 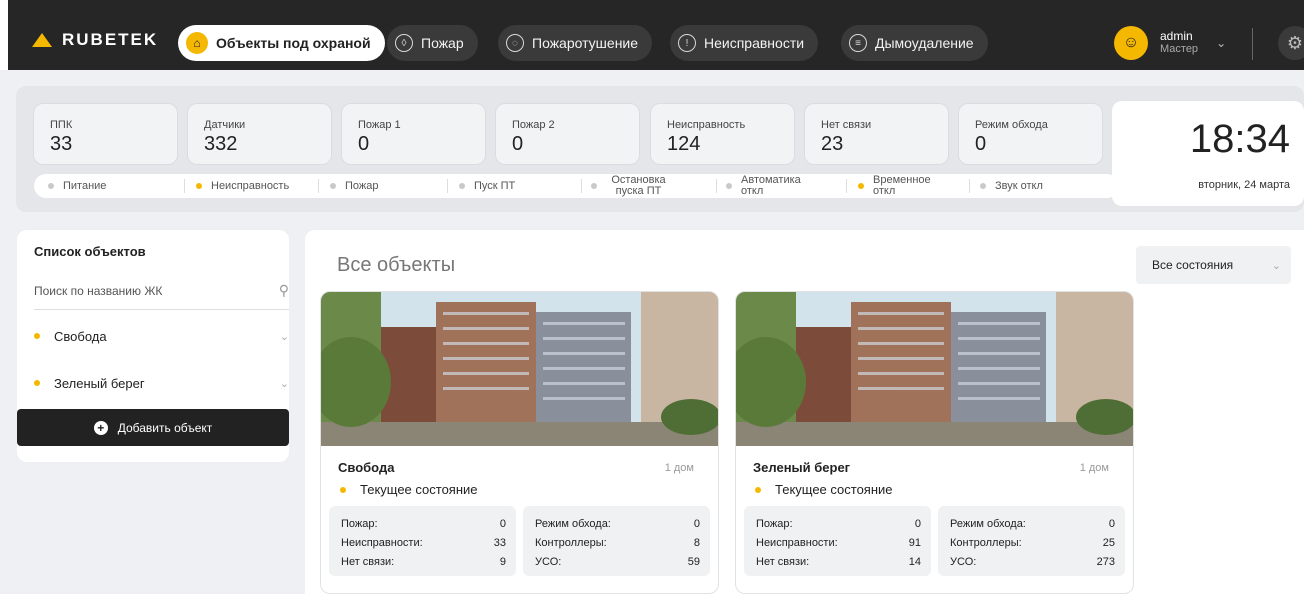 What do you see at coordinates (1291, 43) in the screenshot?
I see `settings-gear-icon: ⚙` at bounding box center [1291, 43].